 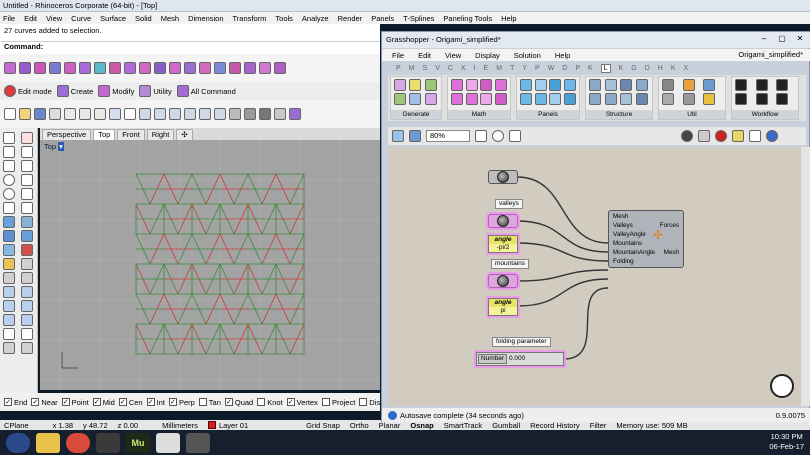 I want to click on status-layer: Layer 01, so click(x=227, y=425).